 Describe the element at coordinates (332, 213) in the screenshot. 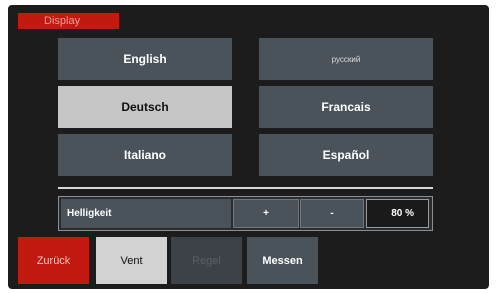

I see `brightness-decrease-button: -` at that location.